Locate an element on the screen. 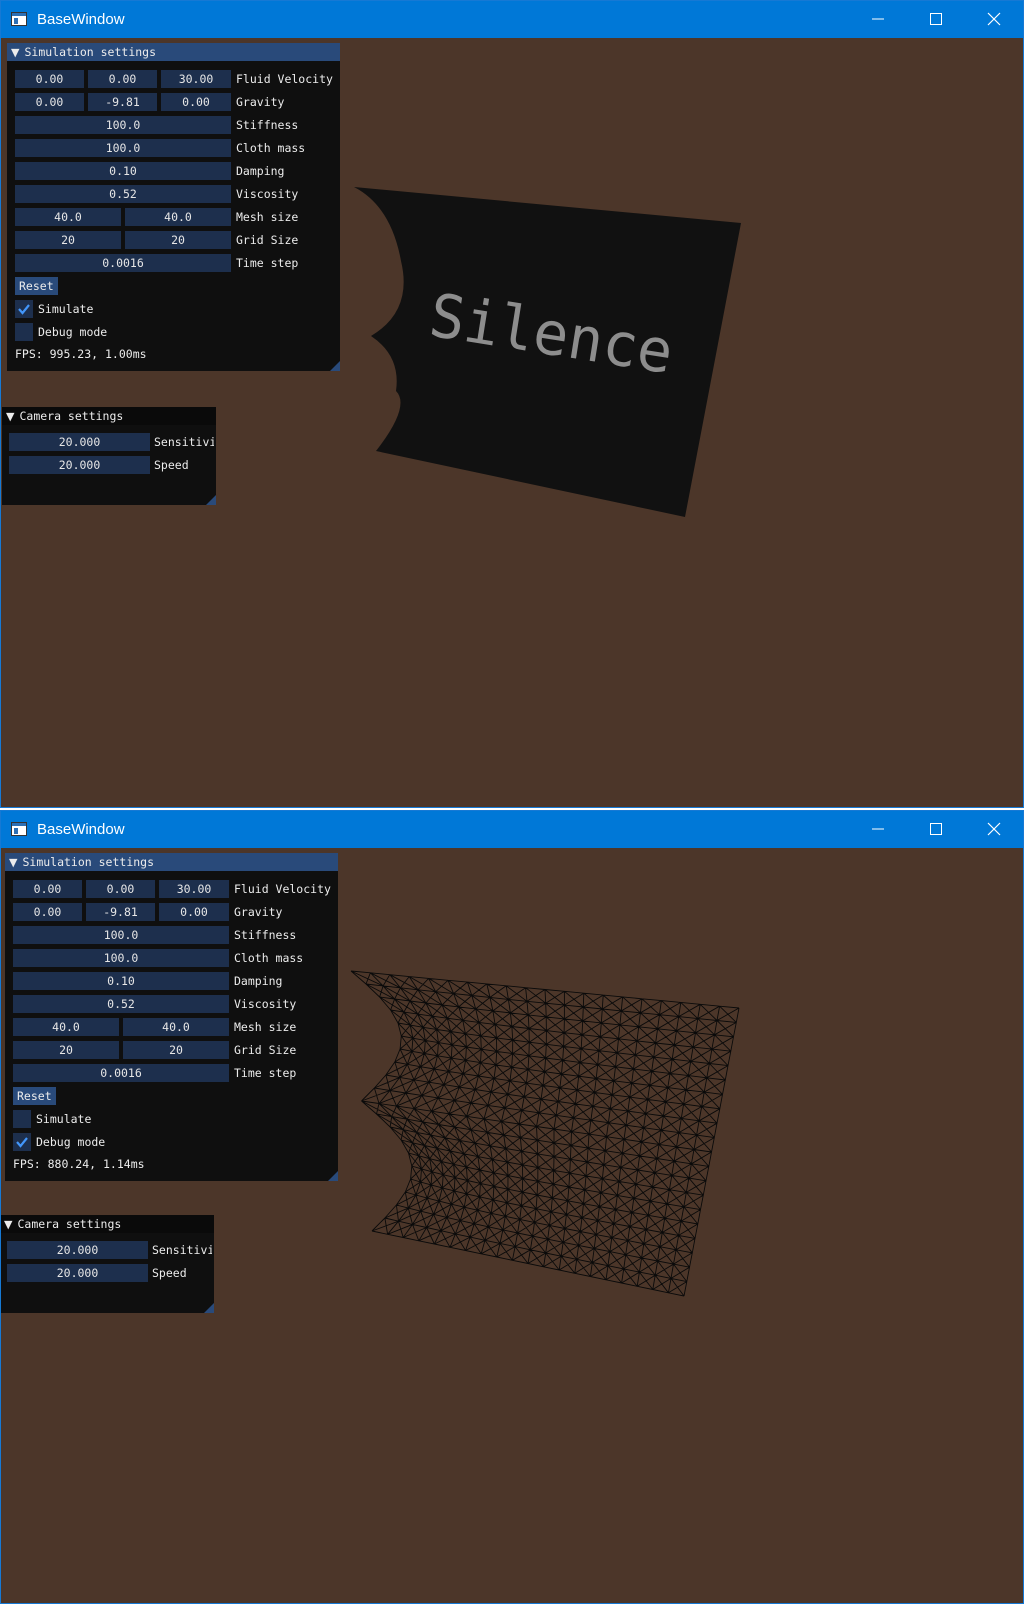  fluid-velocity-label: Fluid Velocity is located at coordinates (282, 889).